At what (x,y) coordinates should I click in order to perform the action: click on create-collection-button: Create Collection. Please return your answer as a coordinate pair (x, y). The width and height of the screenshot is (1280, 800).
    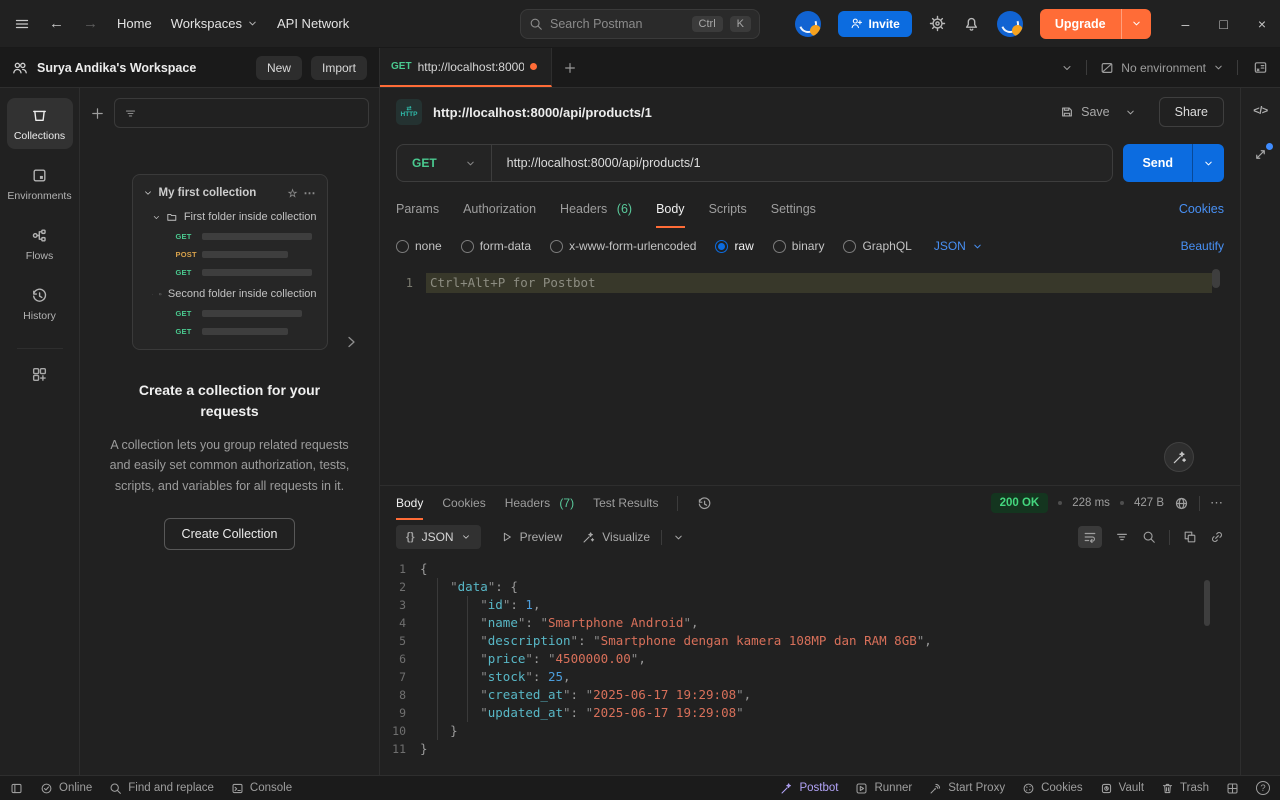
    Looking at the image, I should click on (229, 533).